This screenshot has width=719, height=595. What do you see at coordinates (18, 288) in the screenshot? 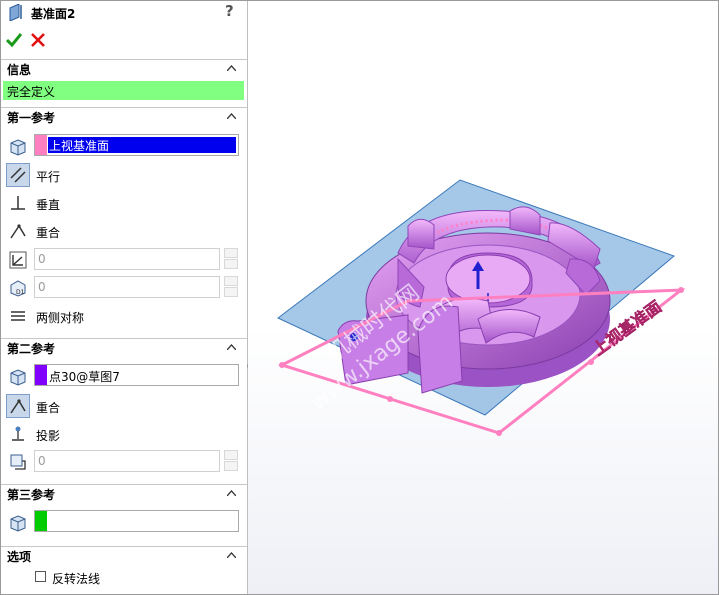
I see `offset-distance-icon: D1` at bounding box center [18, 288].